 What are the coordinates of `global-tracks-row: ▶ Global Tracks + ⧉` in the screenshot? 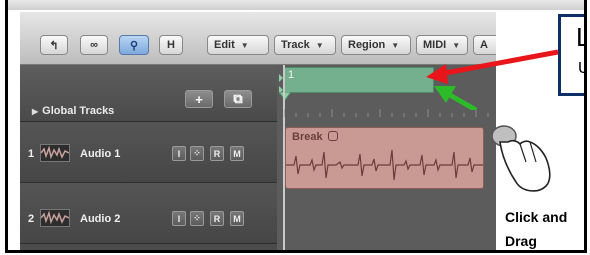 It's located at (148, 93).